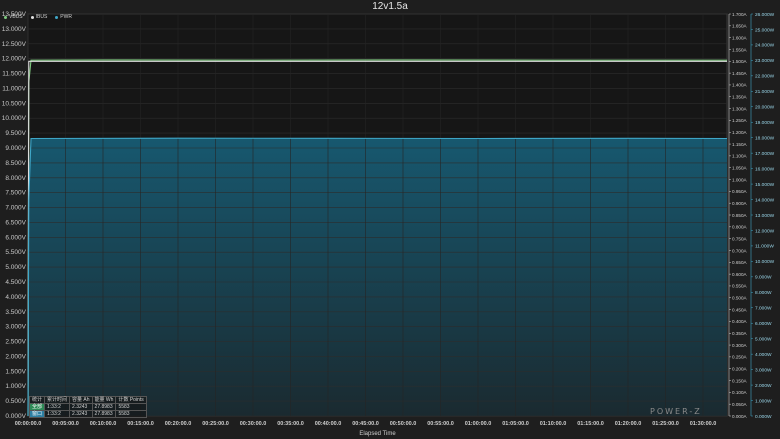 The width and height of the screenshot is (780, 439). What do you see at coordinates (763, 309) in the screenshot?
I see `y-right-power-tick-label: 7.000W` at bounding box center [763, 309].